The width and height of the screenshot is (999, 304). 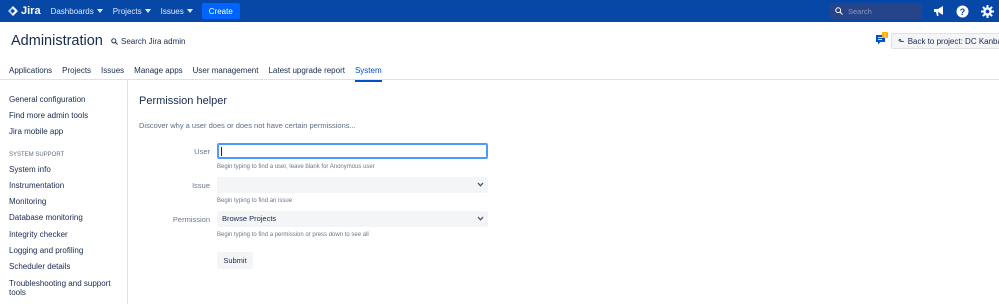 I want to click on logo-text: Jira, so click(x=31, y=11).